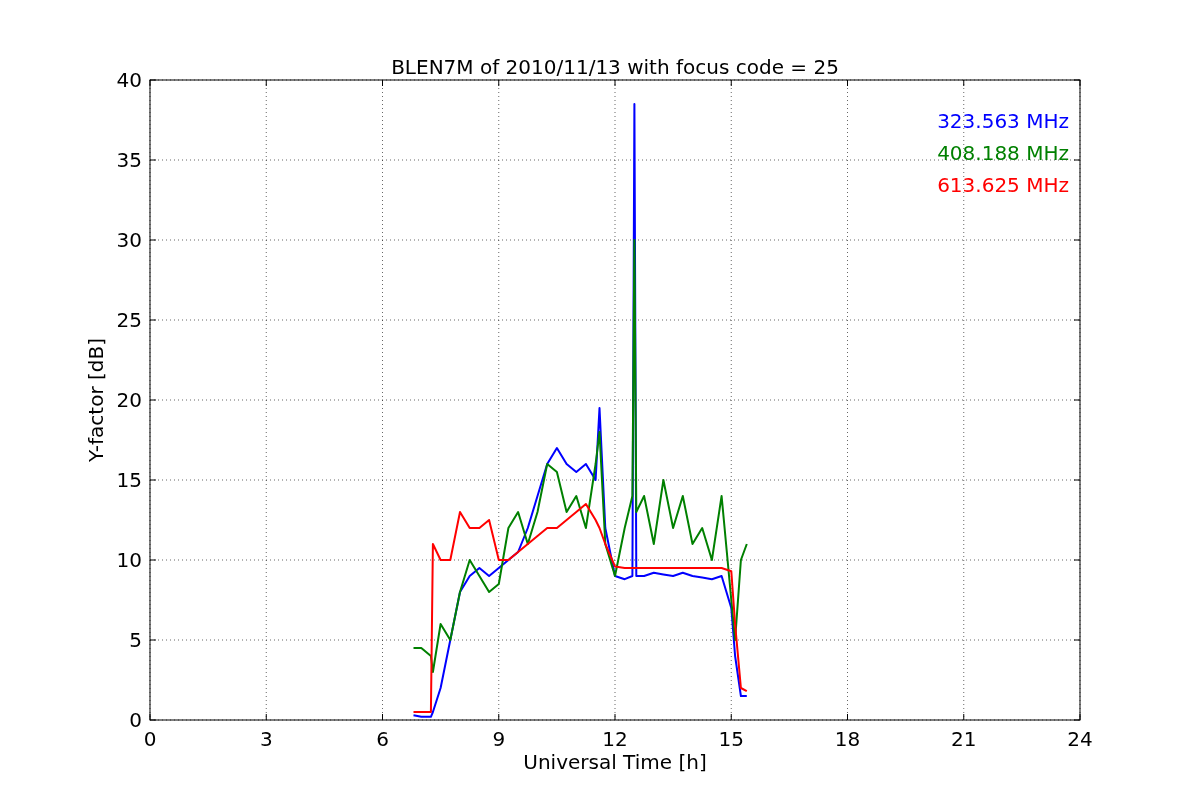 The height and width of the screenshot is (800, 1200). I want to click on tick-label: 3, so click(266, 739).